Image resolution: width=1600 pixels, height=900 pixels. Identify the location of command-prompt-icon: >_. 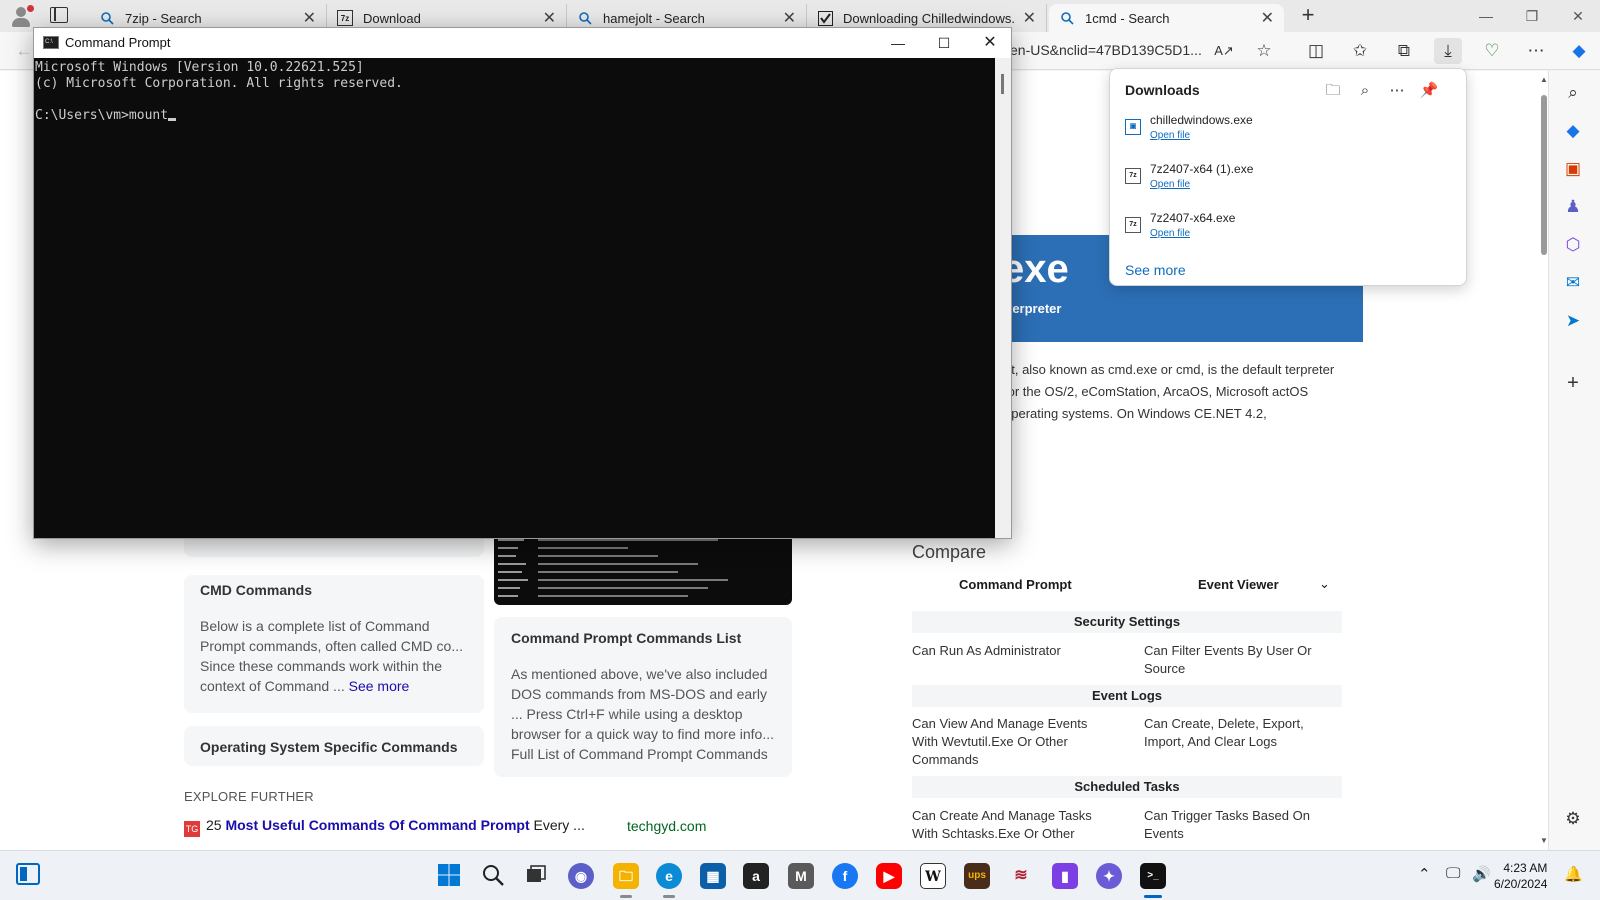
(1153, 876).